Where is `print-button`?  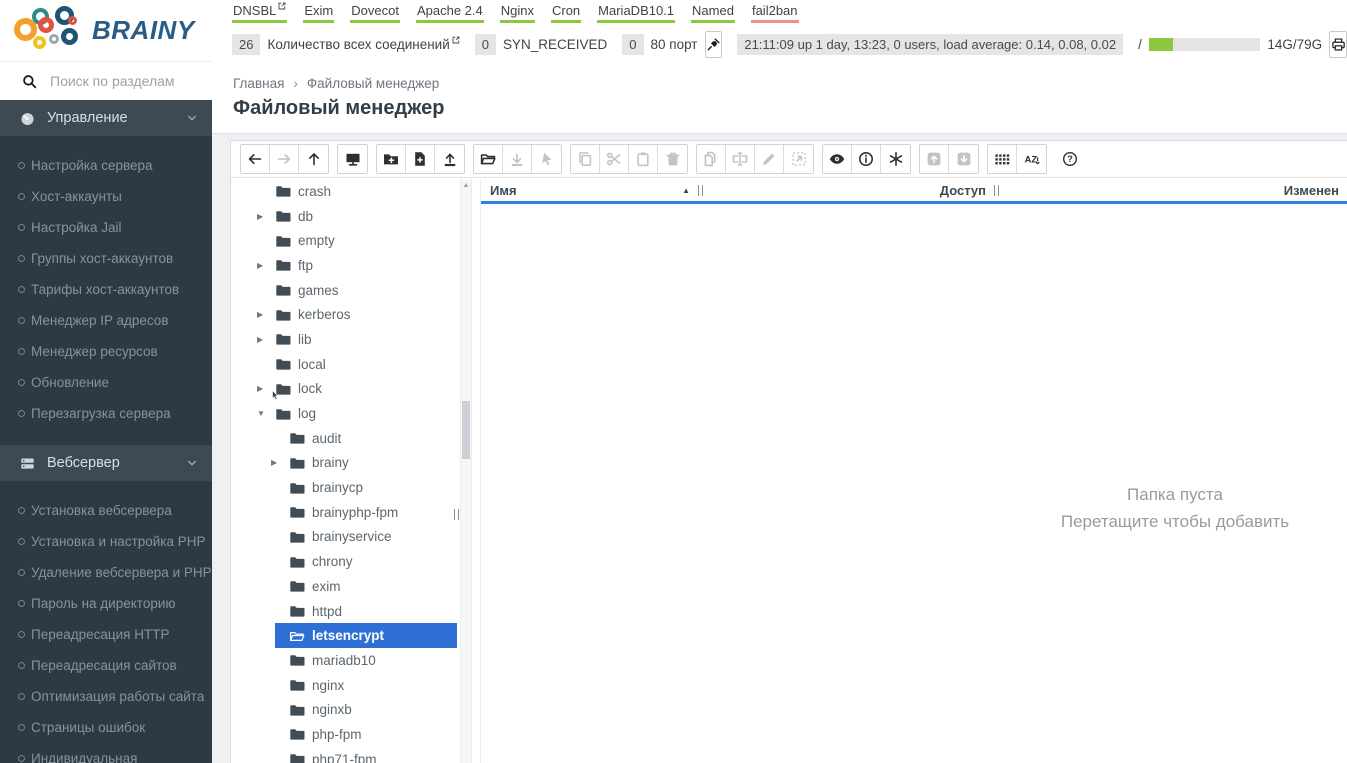
print-button is located at coordinates (1338, 44).